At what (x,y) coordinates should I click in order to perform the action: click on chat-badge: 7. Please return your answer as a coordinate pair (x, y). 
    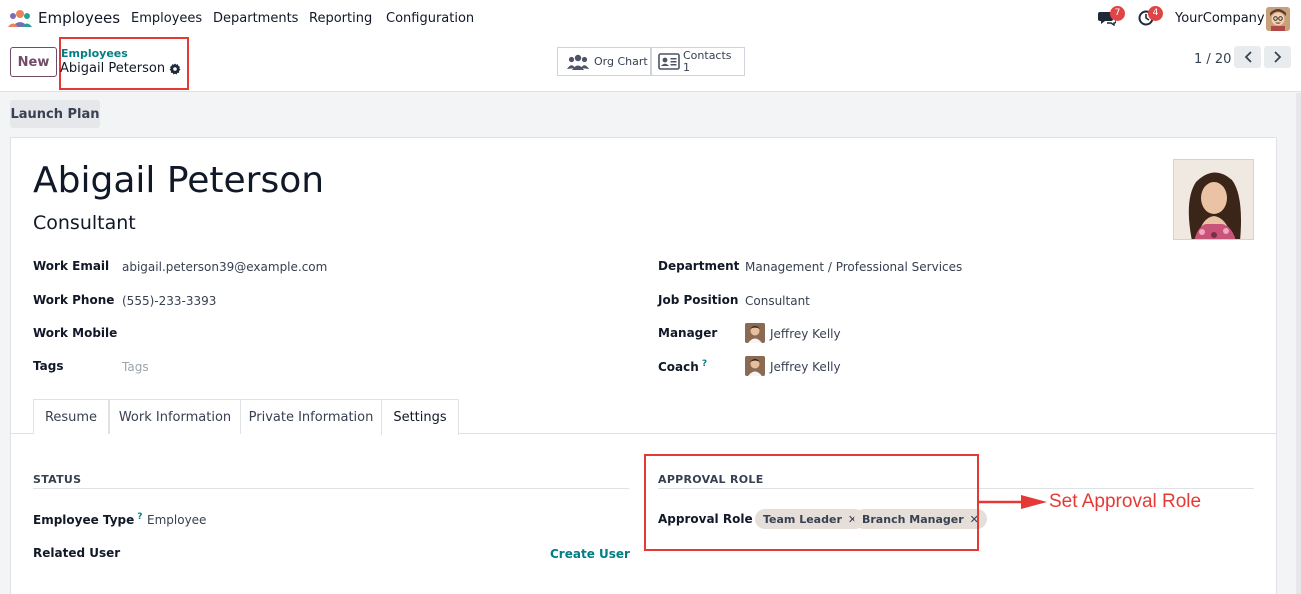
    Looking at the image, I should click on (1117, 13).